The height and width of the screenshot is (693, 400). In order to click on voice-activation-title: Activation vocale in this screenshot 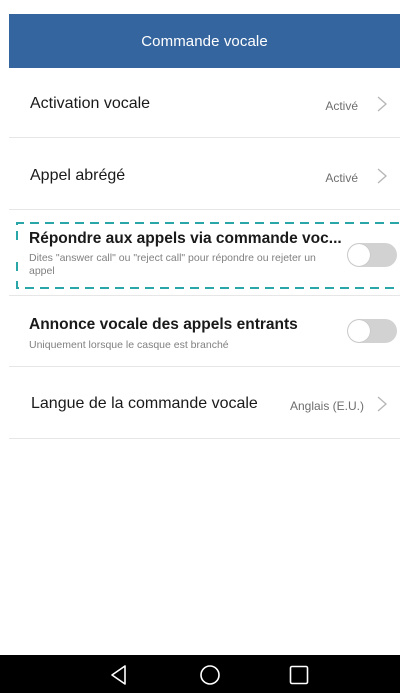, I will do `click(90, 103)`.